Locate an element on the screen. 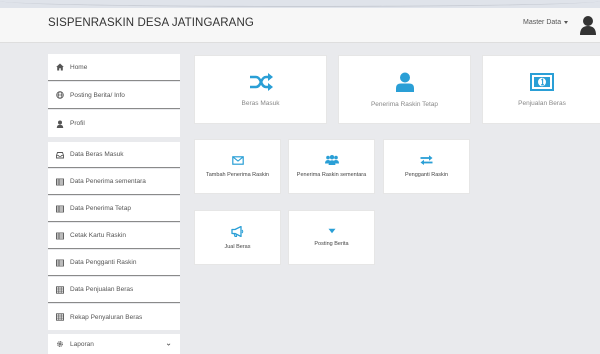 The image size is (600, 354). tile-label: Jual Beras is located at coordinates (237, 246).